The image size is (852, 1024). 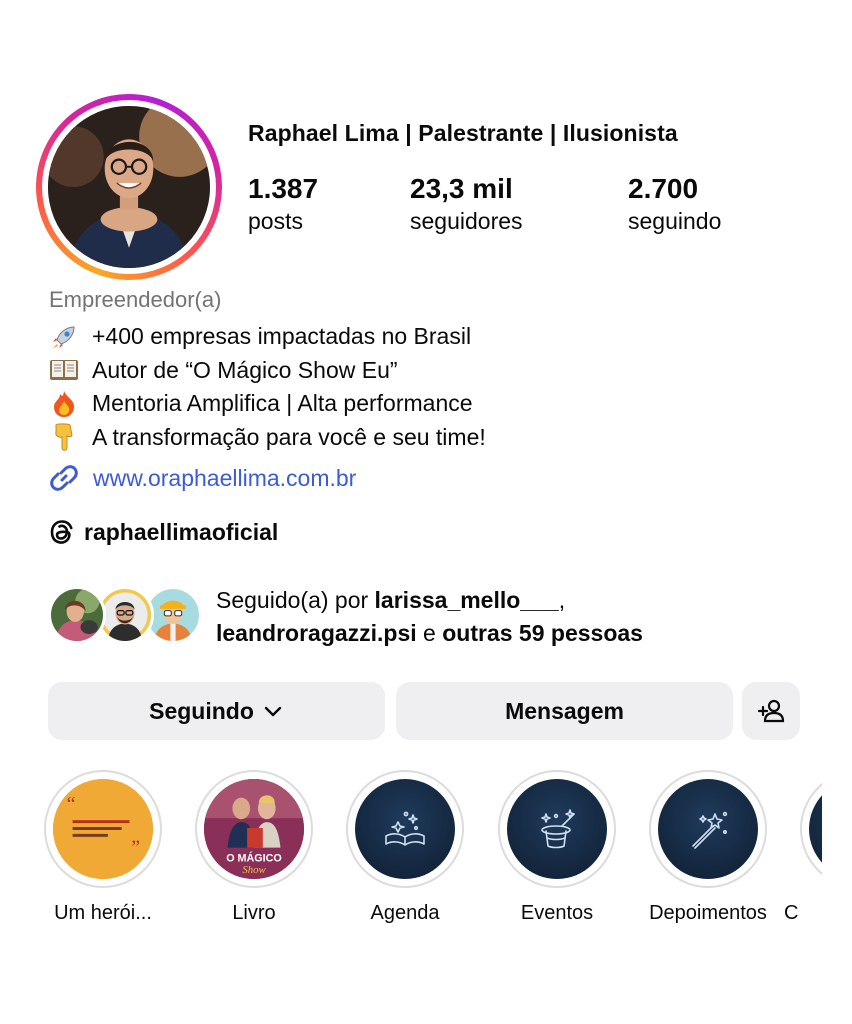 I want to click on bio-line: A transformação para você e seu time!, so click(x=267, y=438).